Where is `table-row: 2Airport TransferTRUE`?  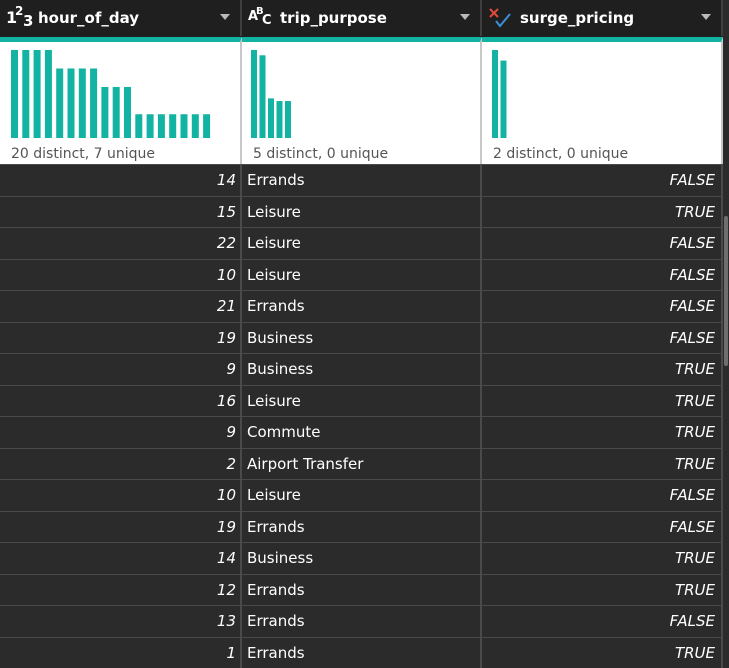 table-row: 2Airport TransferTRUE is located at coordinates (361, 464).